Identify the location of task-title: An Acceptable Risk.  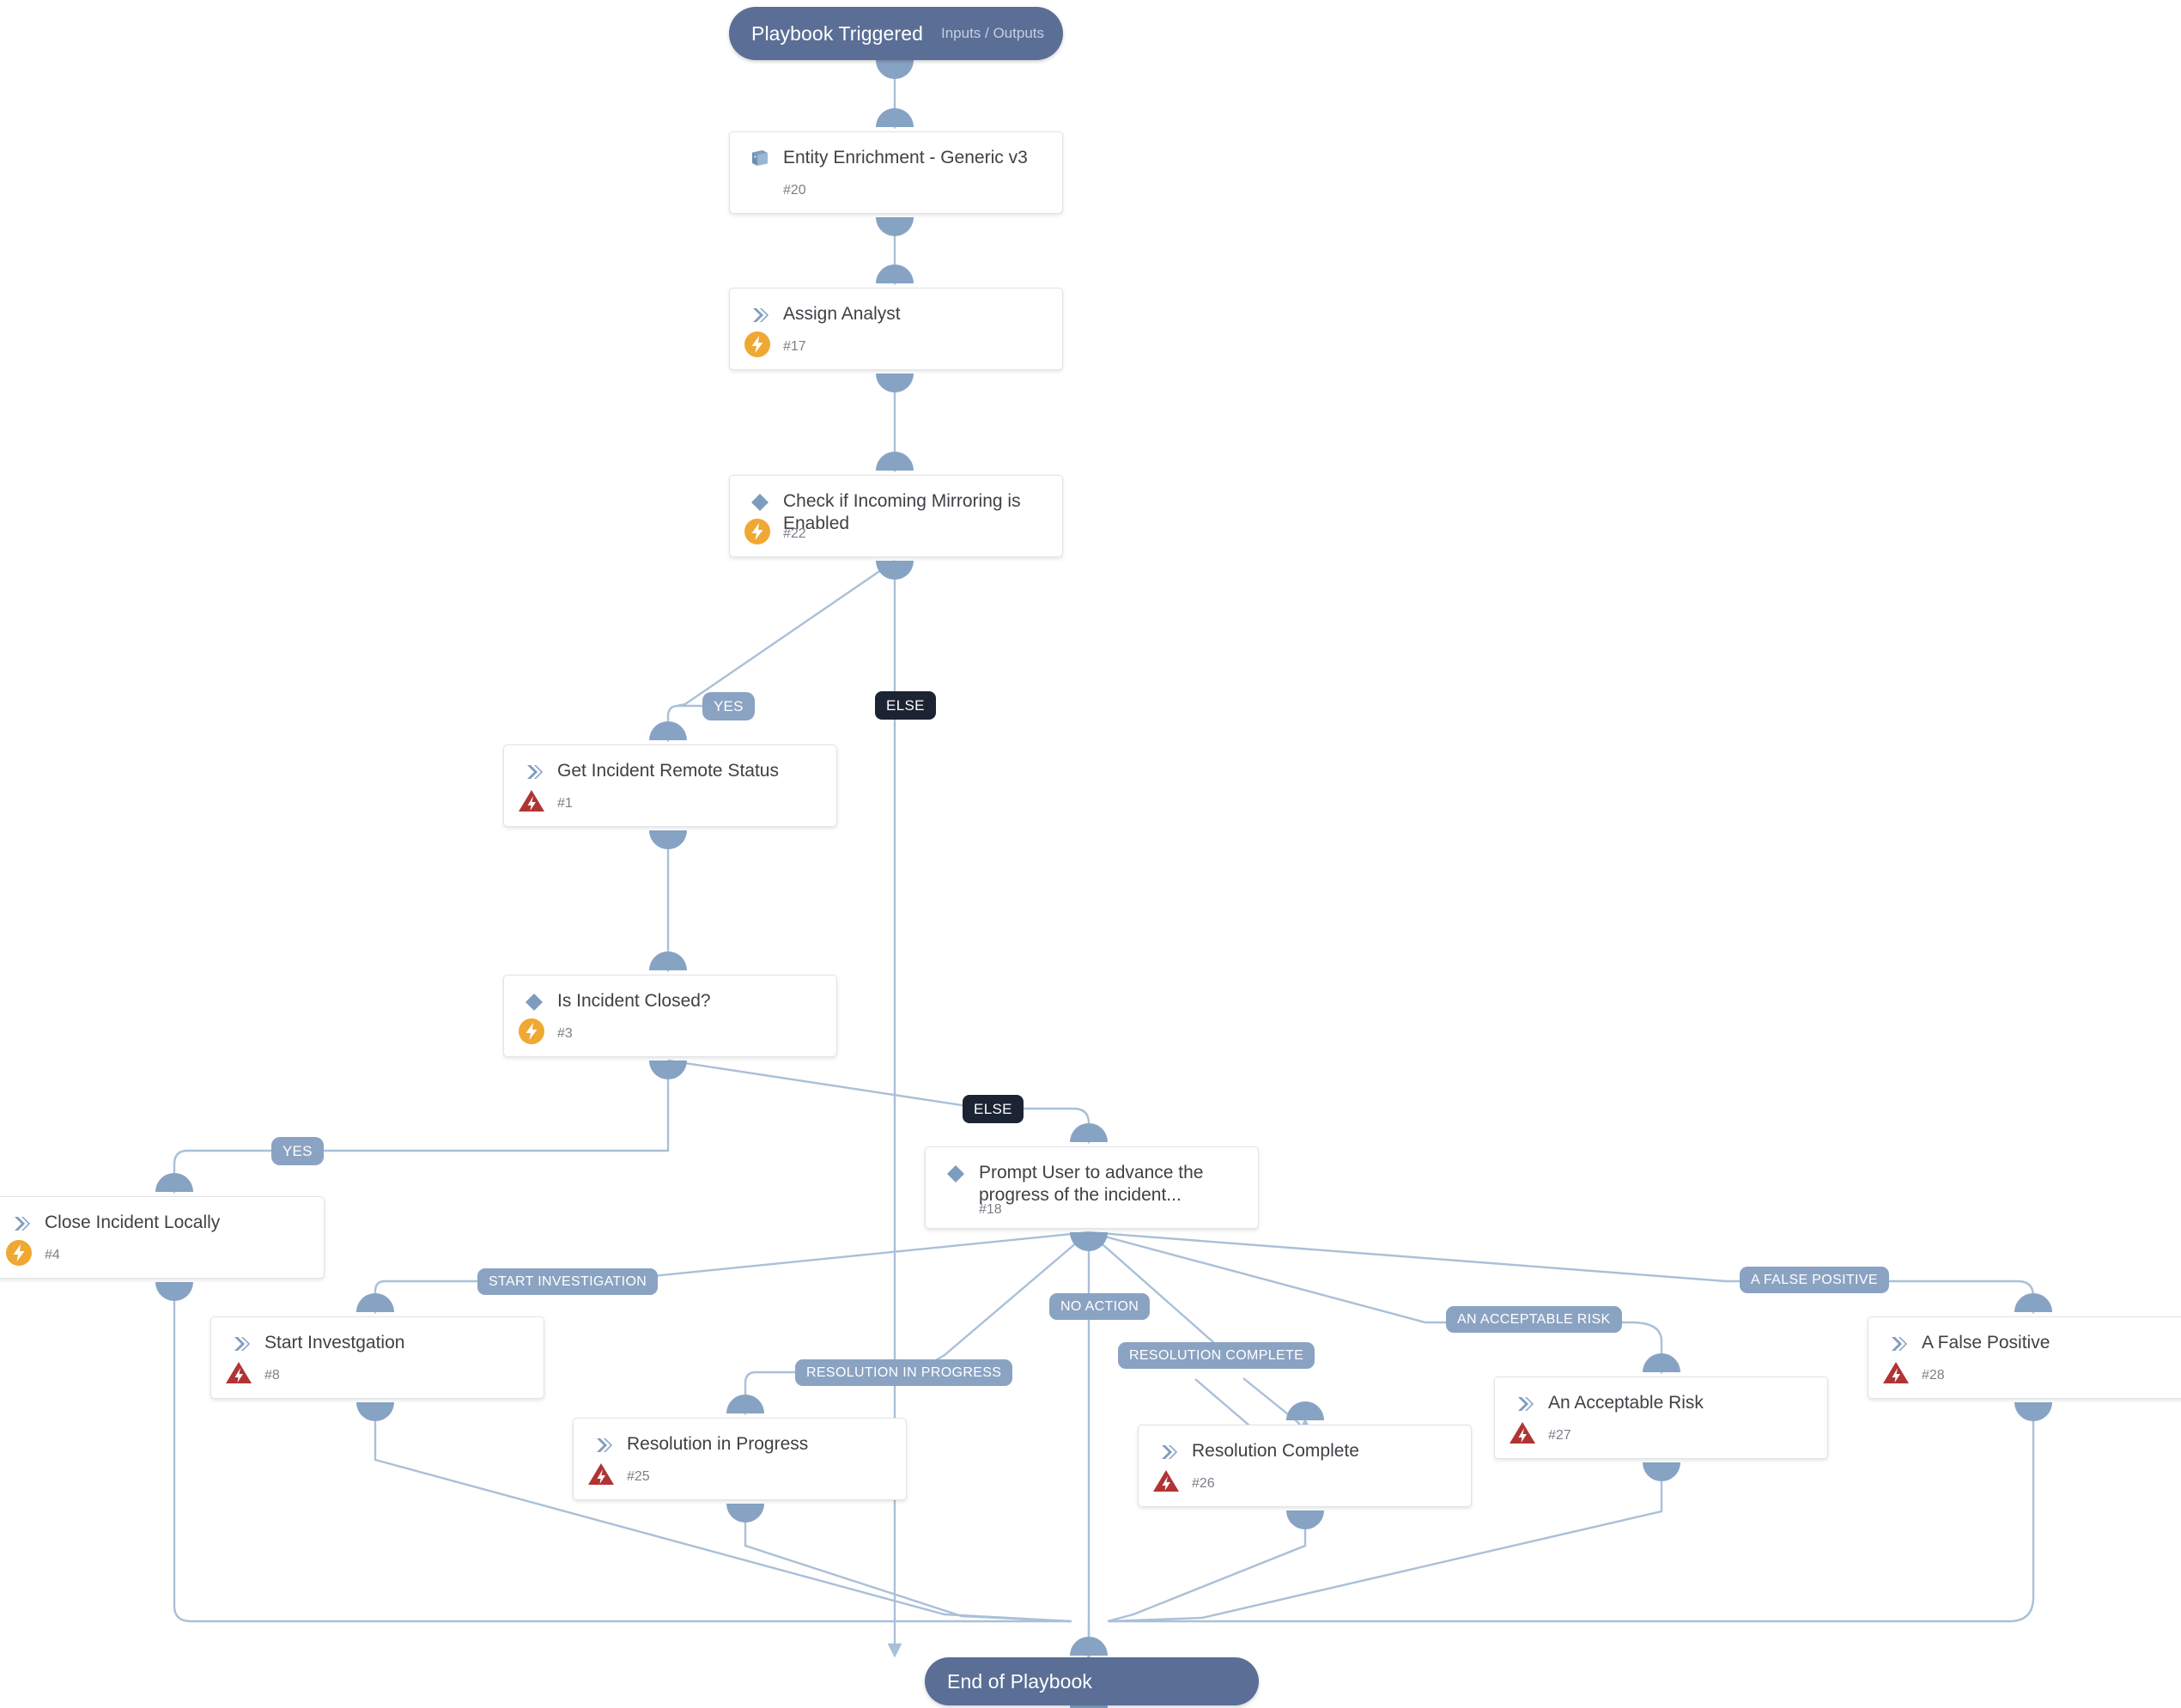
(1626, 1403).